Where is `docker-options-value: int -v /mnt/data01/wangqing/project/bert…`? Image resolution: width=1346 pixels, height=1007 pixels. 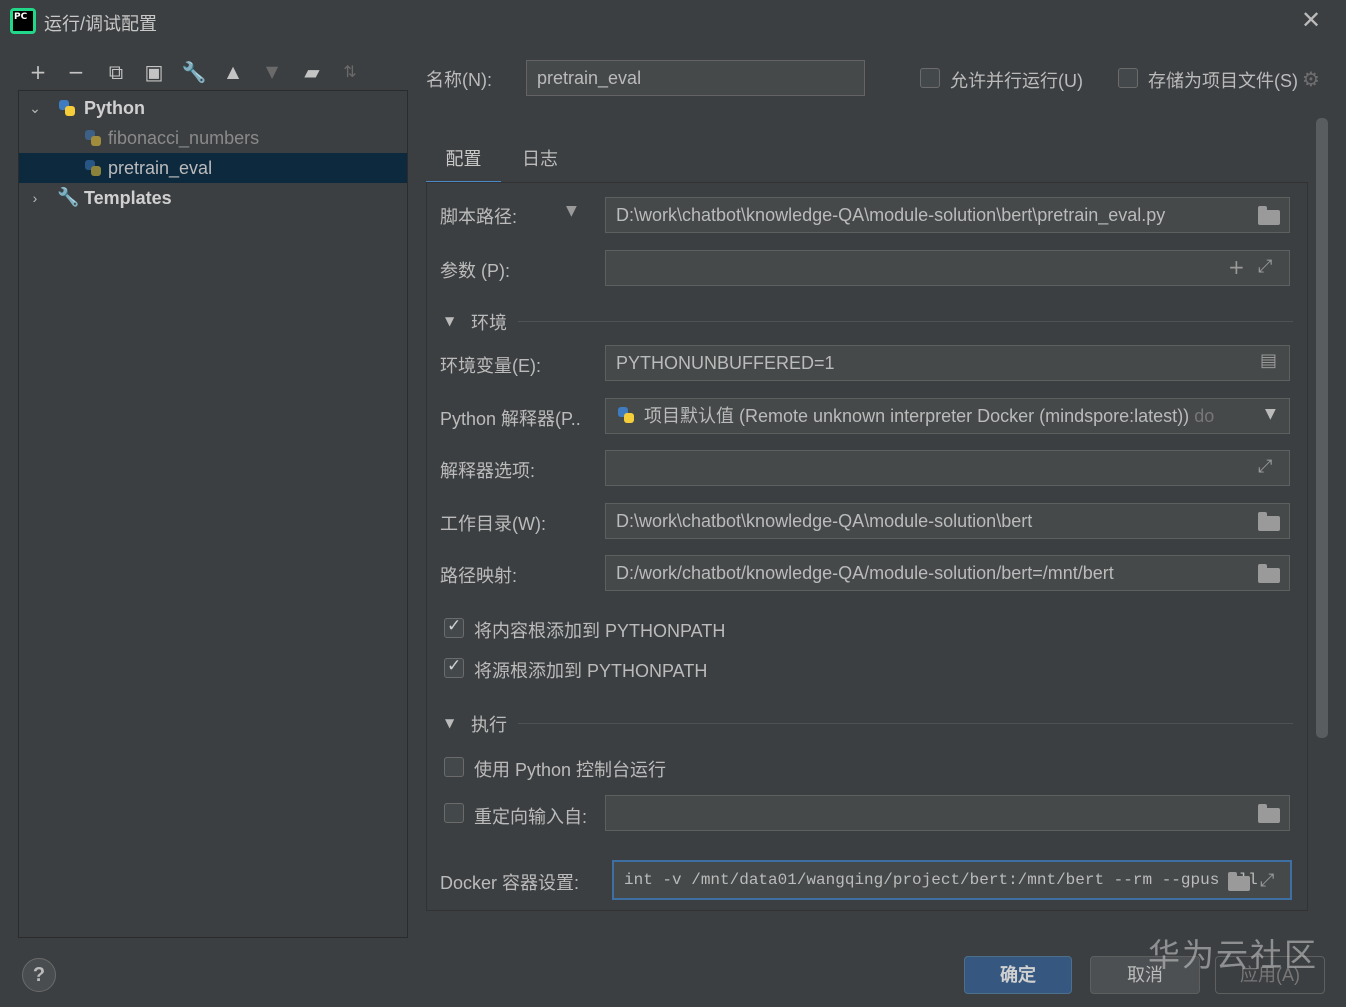 docker-options-value: int -v /mnt/data01/wangqing/project/bert… is located at coordinates (941, 880).